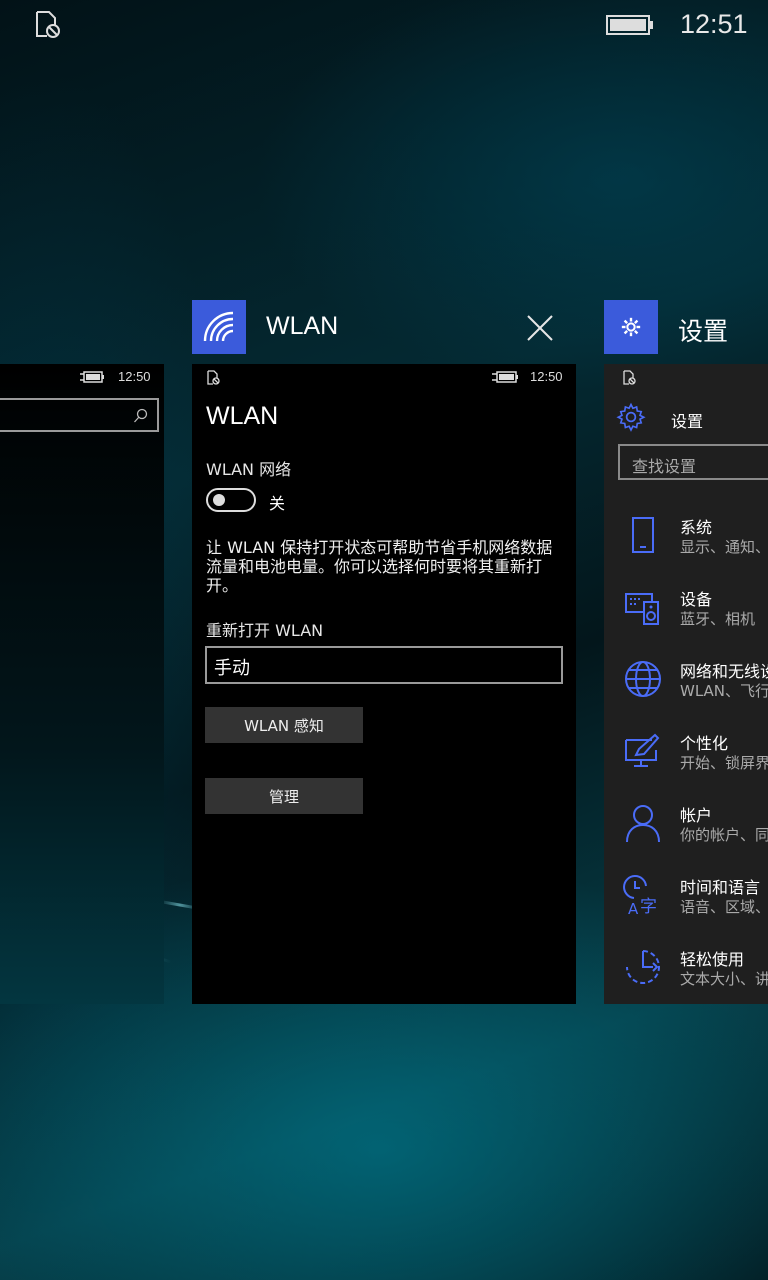  Describe the element at coordinates (724, 763) in the screenshot. I see `settings-item-subtitle: 开始、锁屏界` at that location.